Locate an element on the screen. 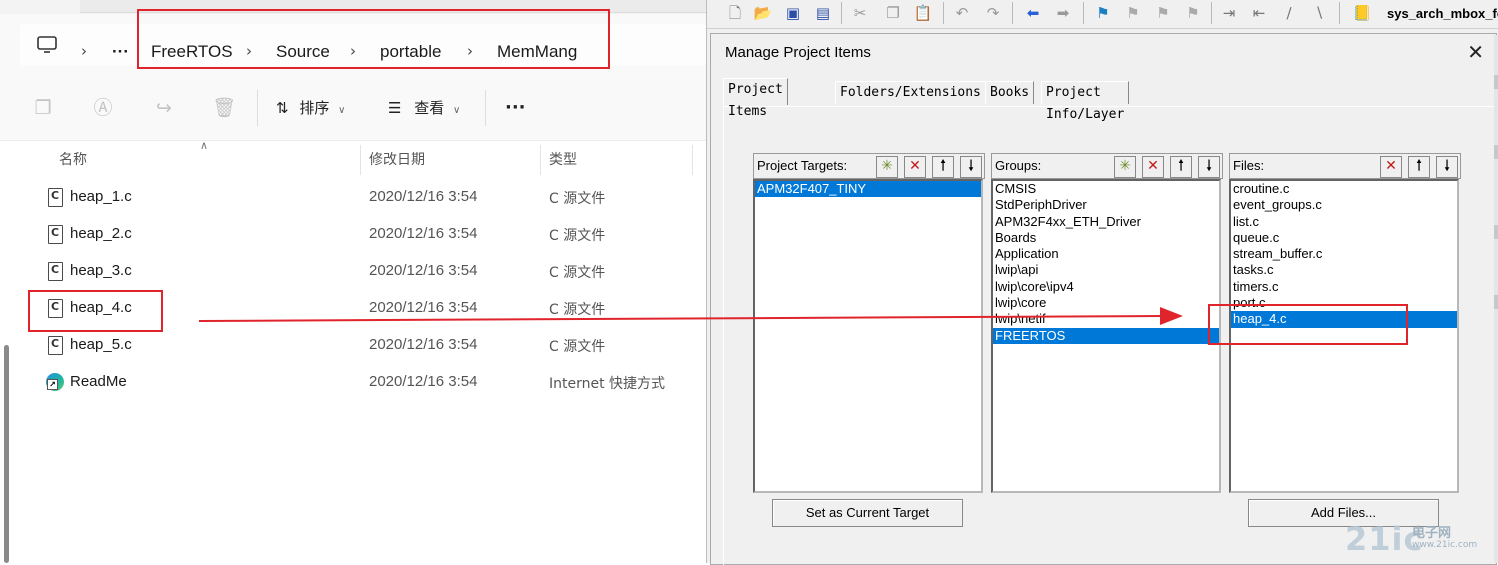 The height and width of the screenshot is (565, 1498). watermark-cn: 电子网 is located at coordinates (1432, 533).